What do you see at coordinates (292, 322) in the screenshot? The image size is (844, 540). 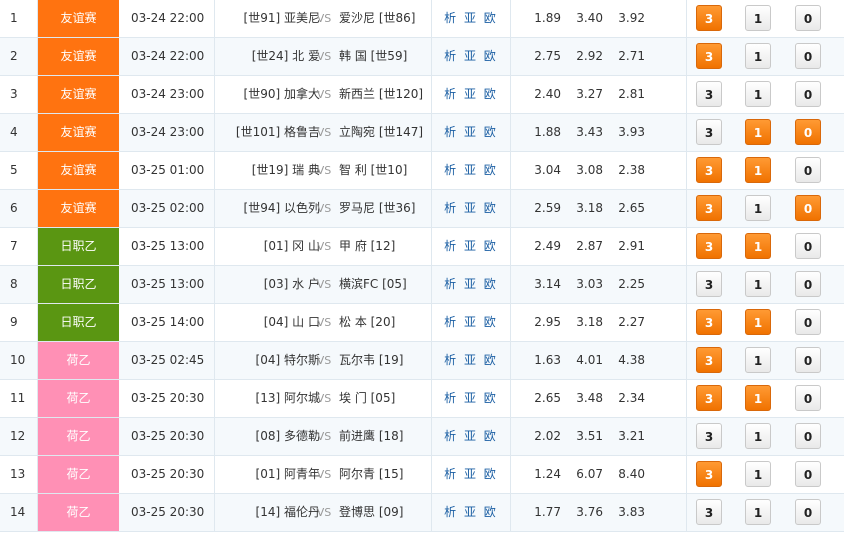 I see `home-team: [04] 山 口` at bounding box center [292, 322].